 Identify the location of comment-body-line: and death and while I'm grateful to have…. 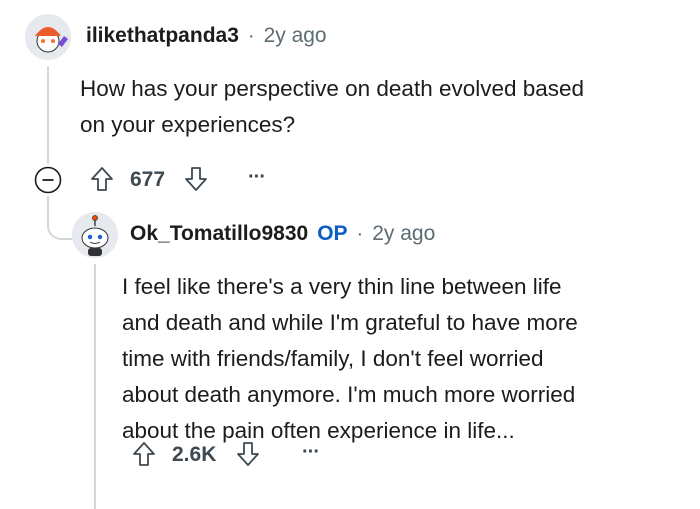
(350, 322).